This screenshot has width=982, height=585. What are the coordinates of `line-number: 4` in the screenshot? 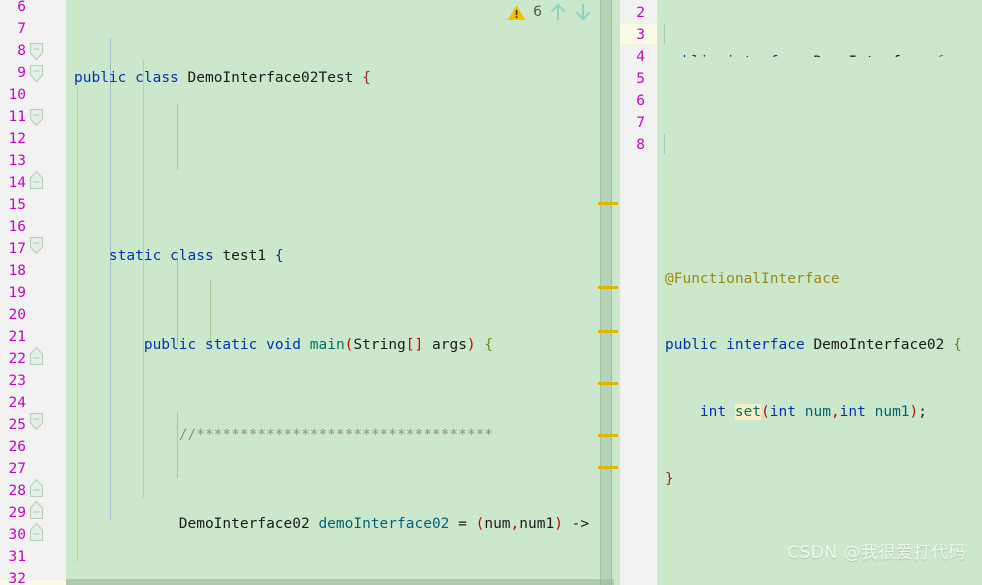 It's located at (640, 57).